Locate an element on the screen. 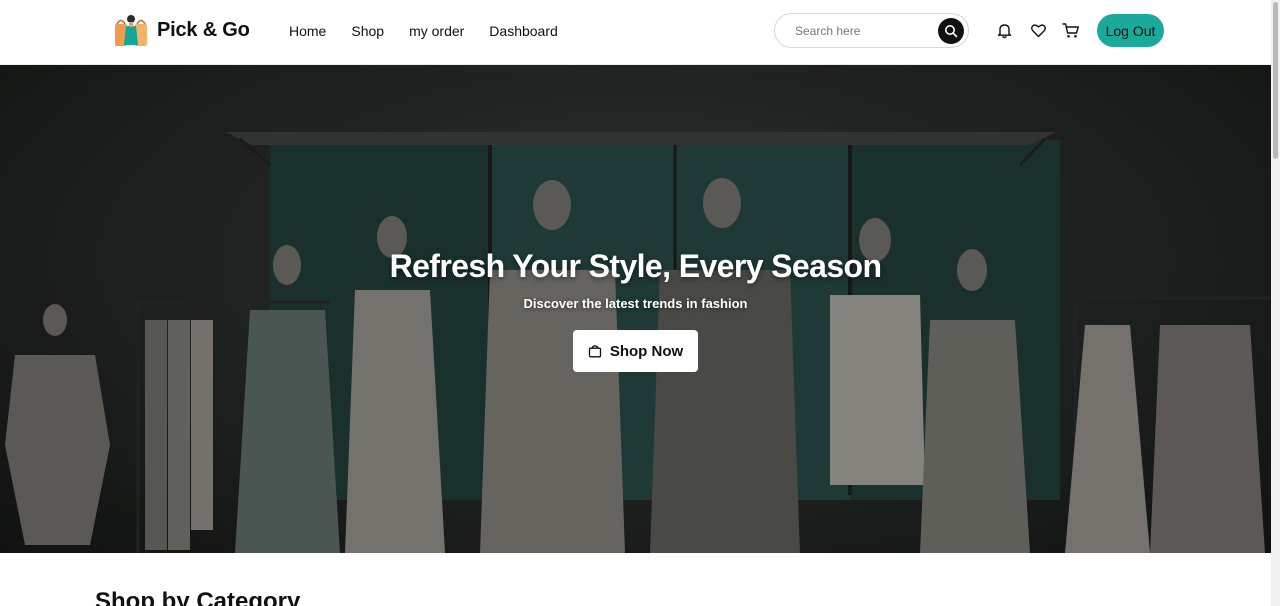  shop-now-label: Shop Now is located at coordinates (646, 351).